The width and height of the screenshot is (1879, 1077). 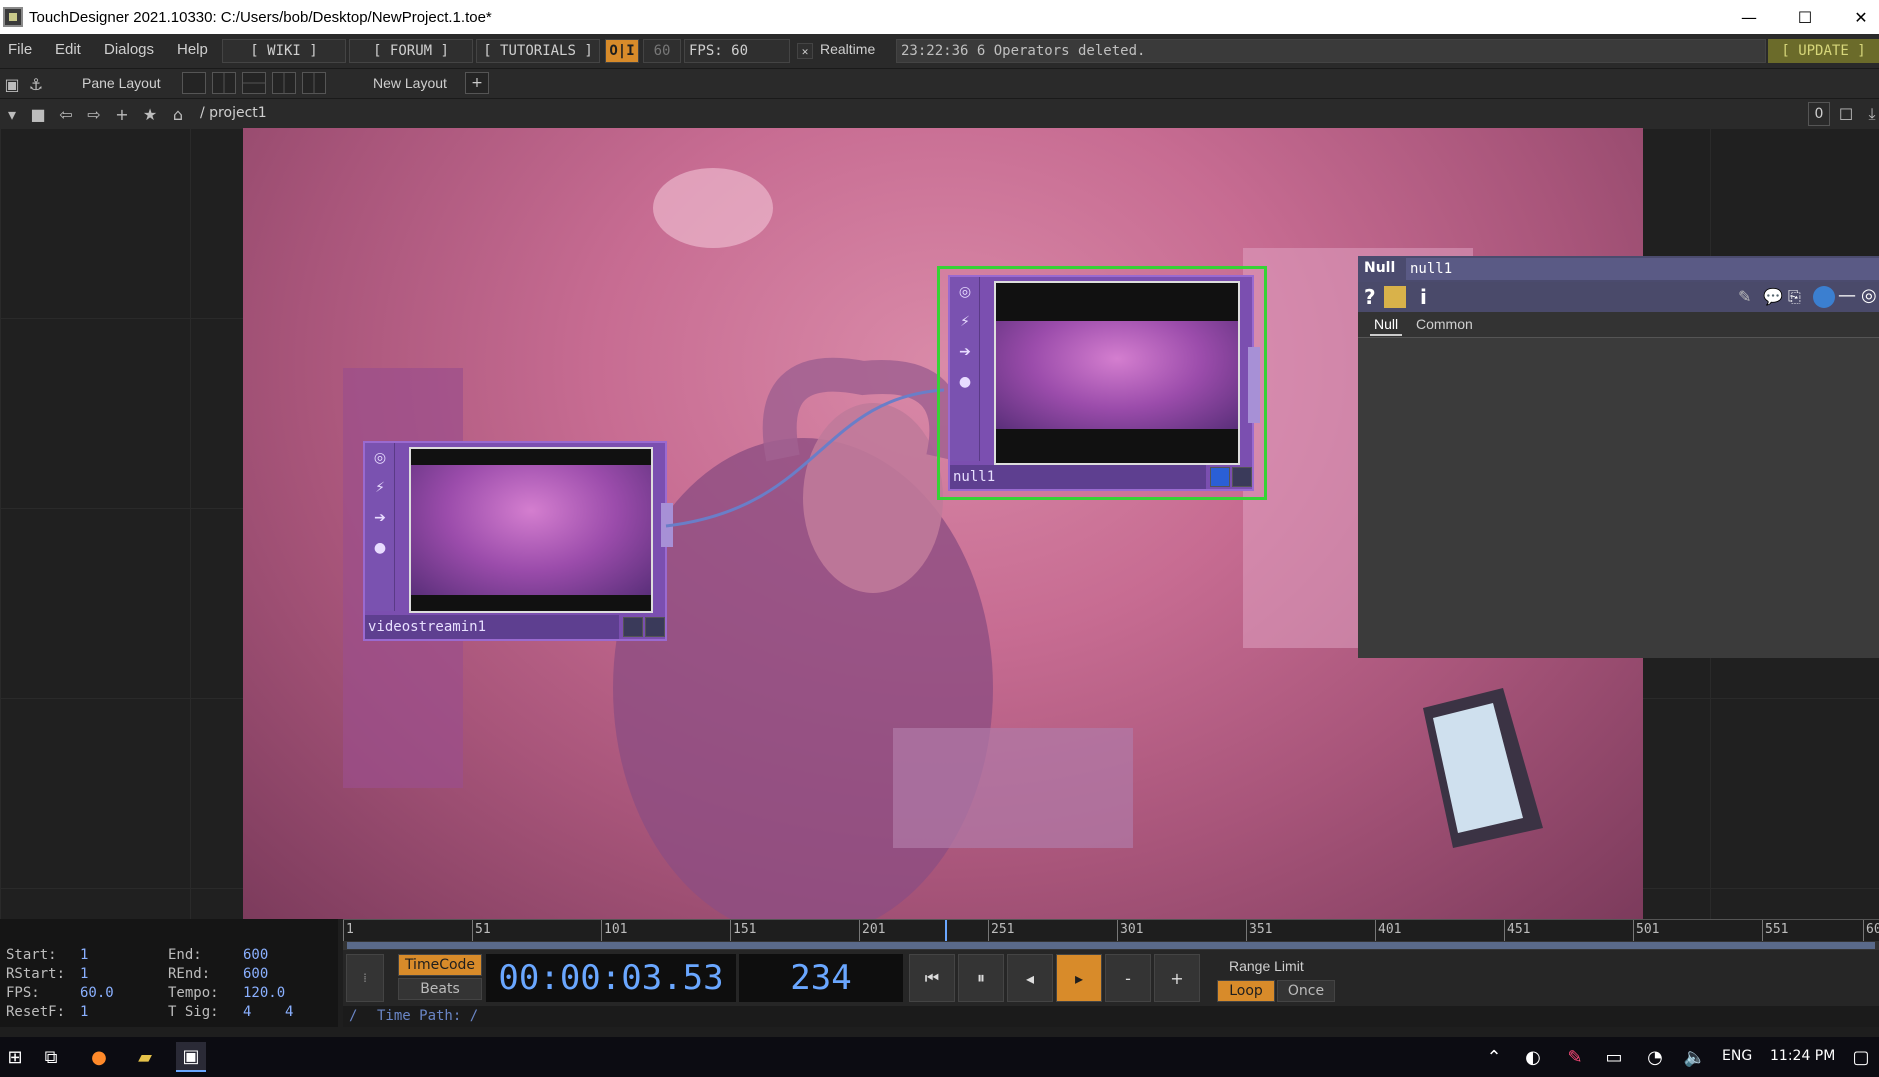 What do you see at coordinates (946, 931) in the screenshot?
I see `playhead` at bounding box center [946, 931].